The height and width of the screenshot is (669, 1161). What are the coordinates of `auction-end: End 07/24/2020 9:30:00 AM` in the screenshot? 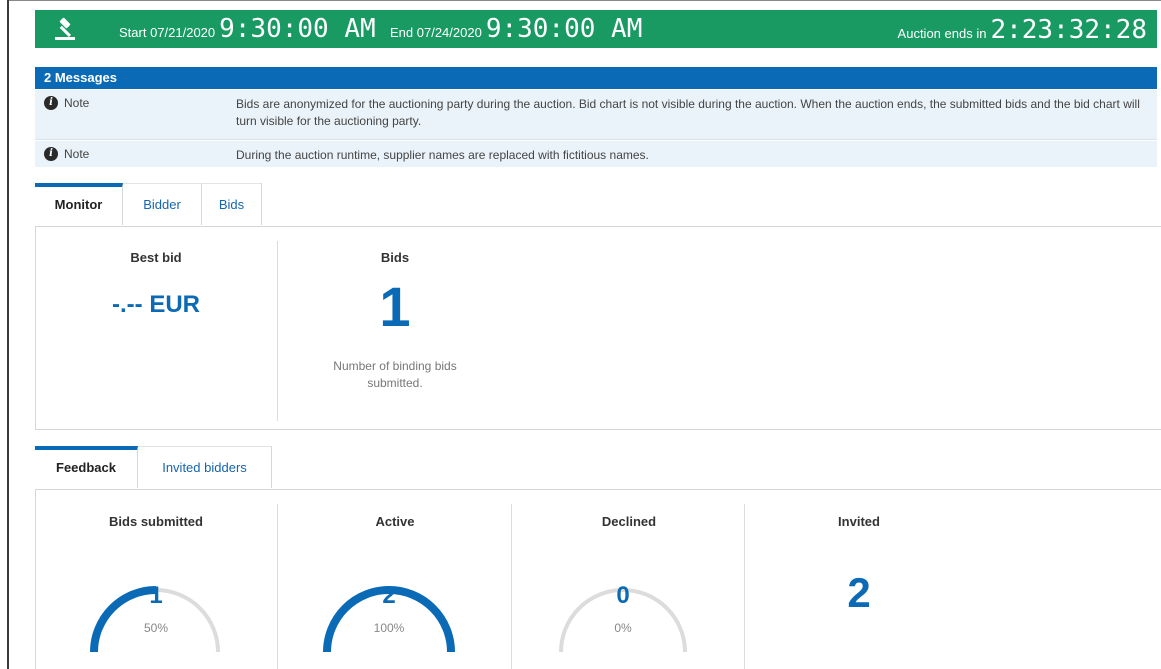 It's located at (516, 29).